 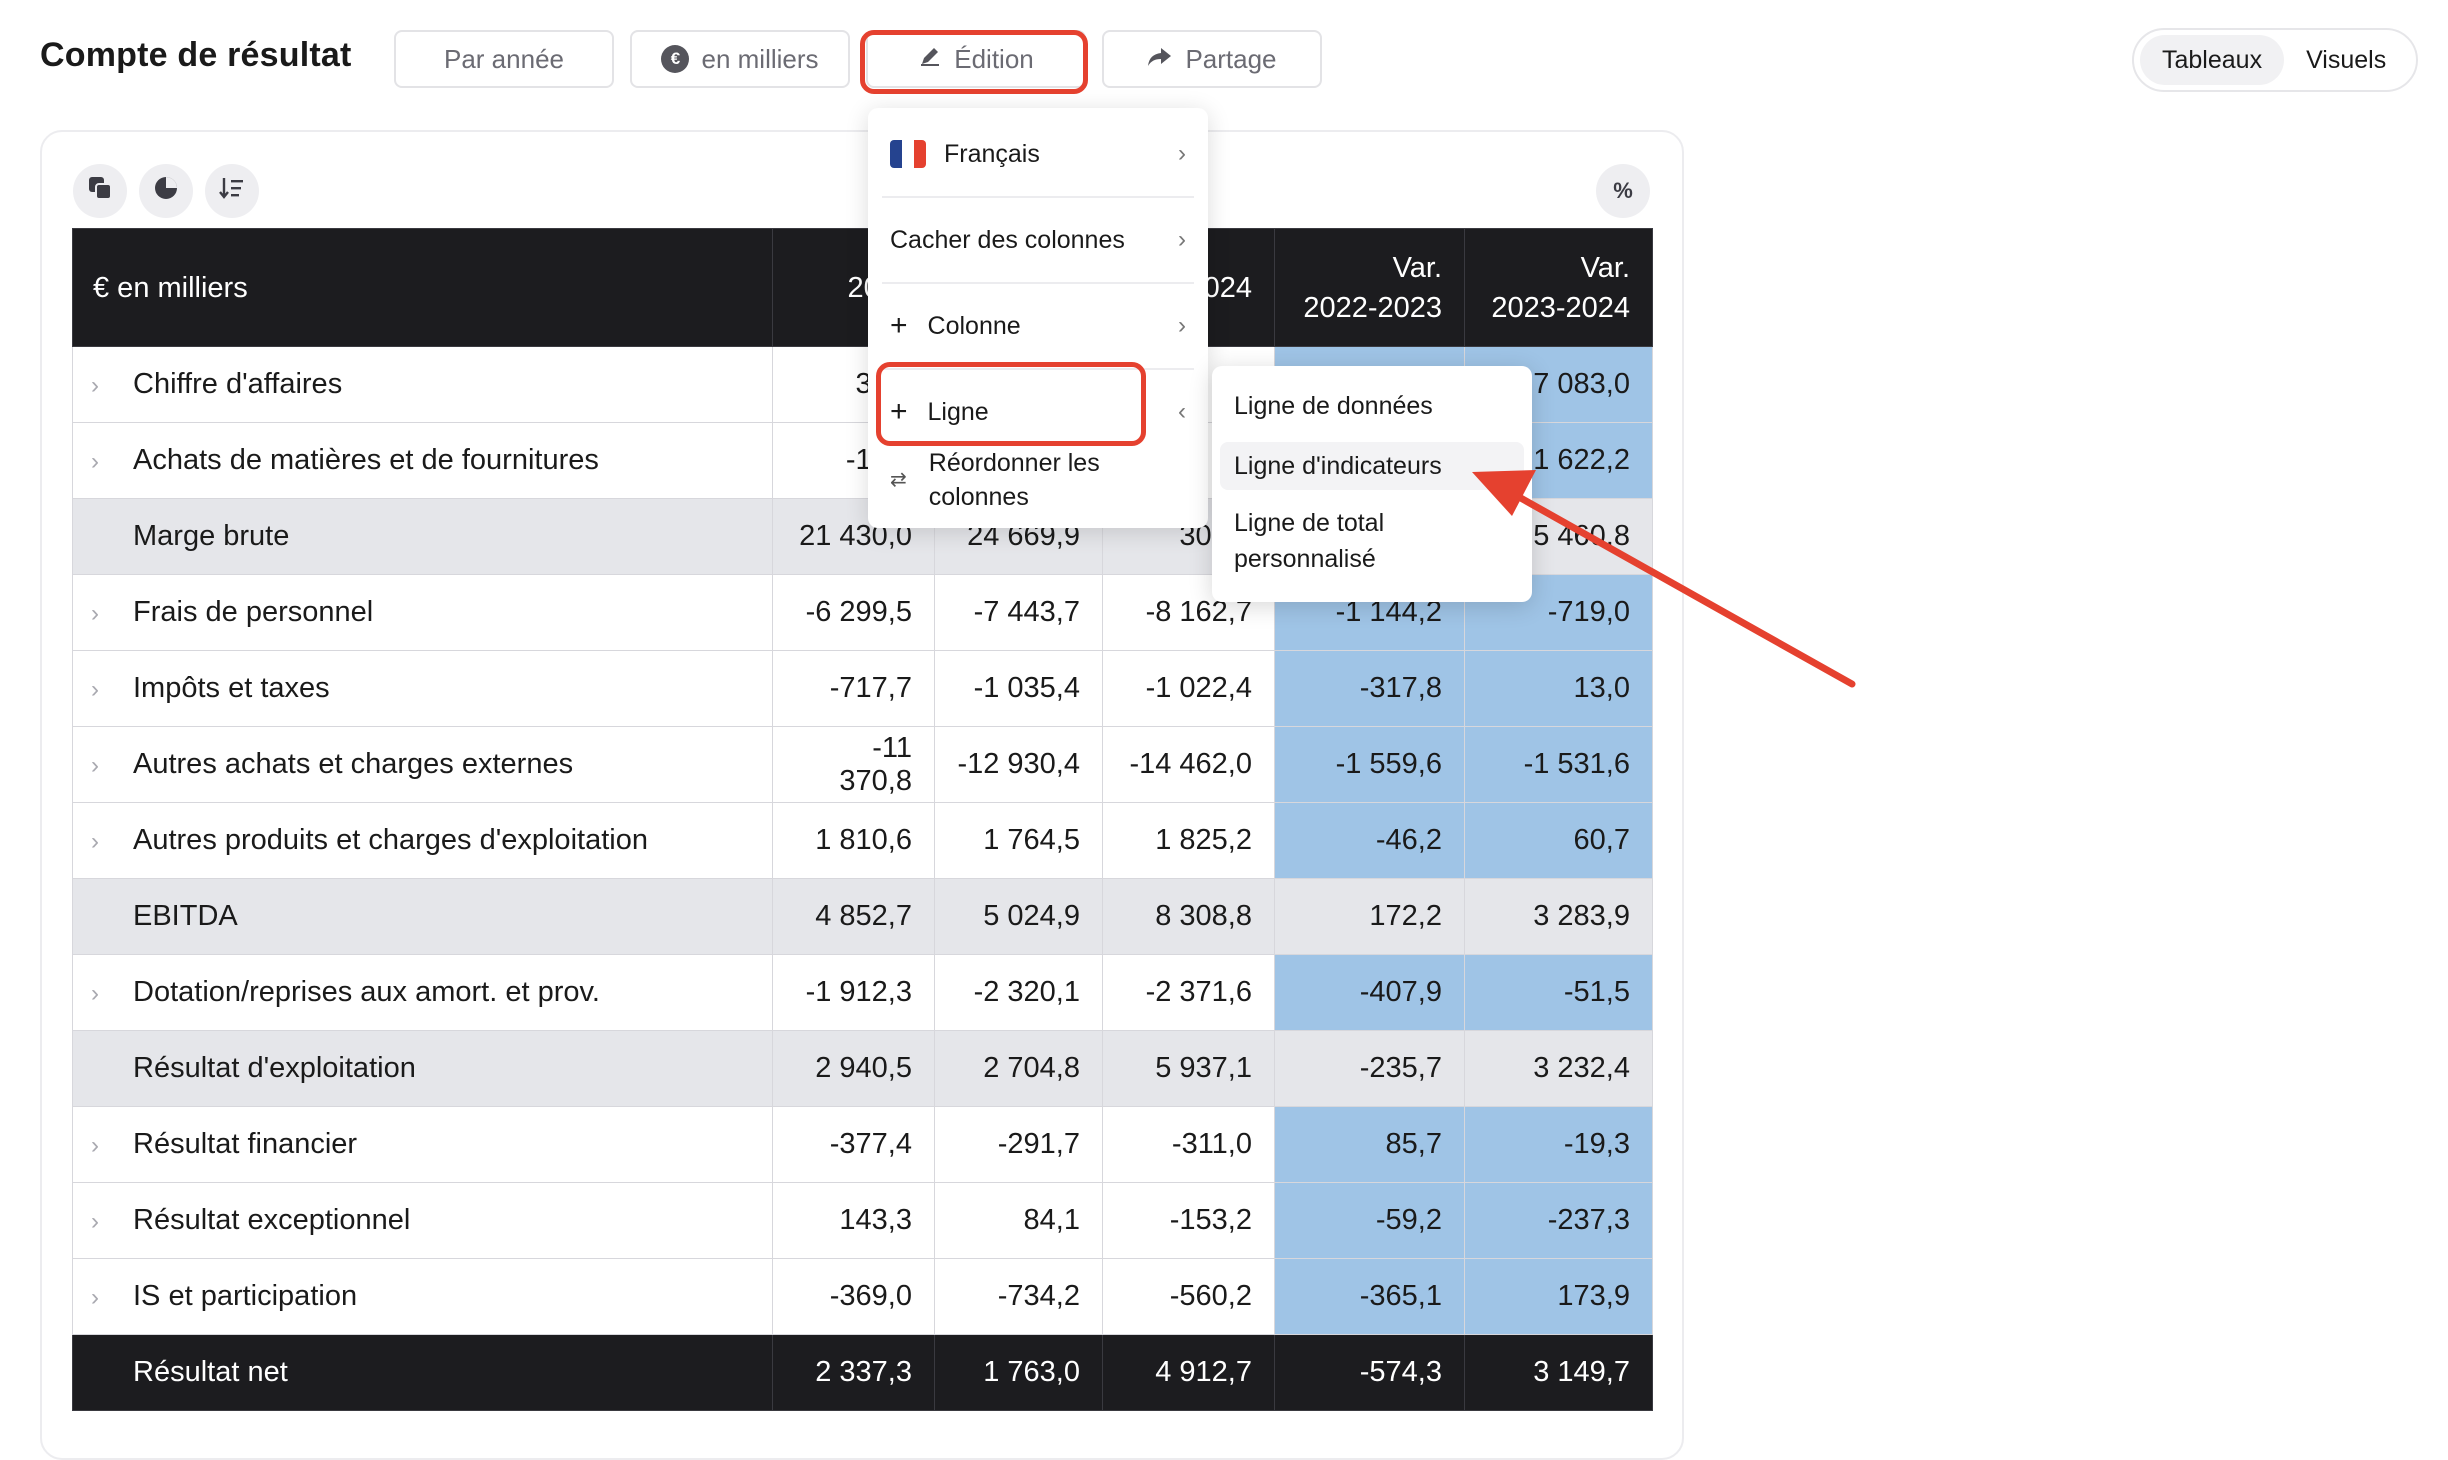 What do you see at coordinates (232, 191) in the screenshot?
I see `sort-button` at bounding box center [232, 191].